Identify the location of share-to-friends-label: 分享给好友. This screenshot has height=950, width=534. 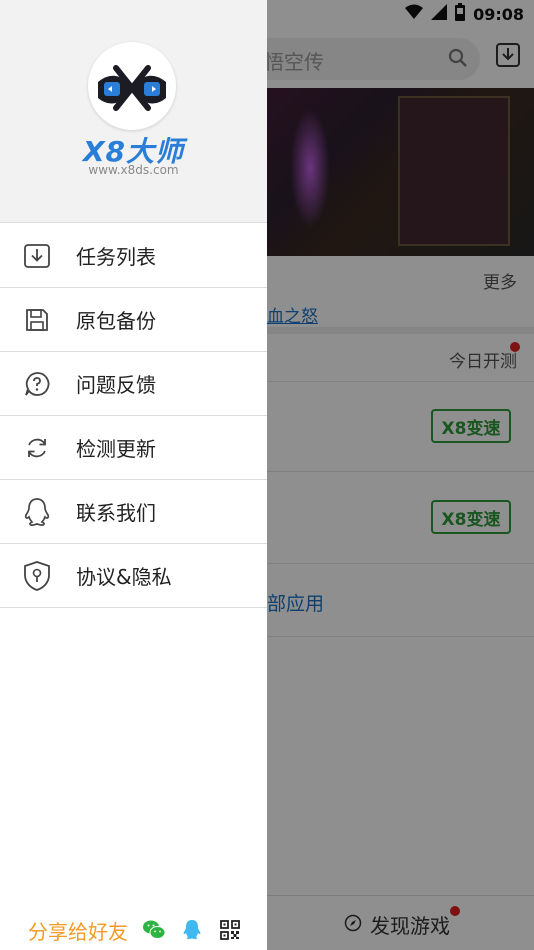
(78, 931).